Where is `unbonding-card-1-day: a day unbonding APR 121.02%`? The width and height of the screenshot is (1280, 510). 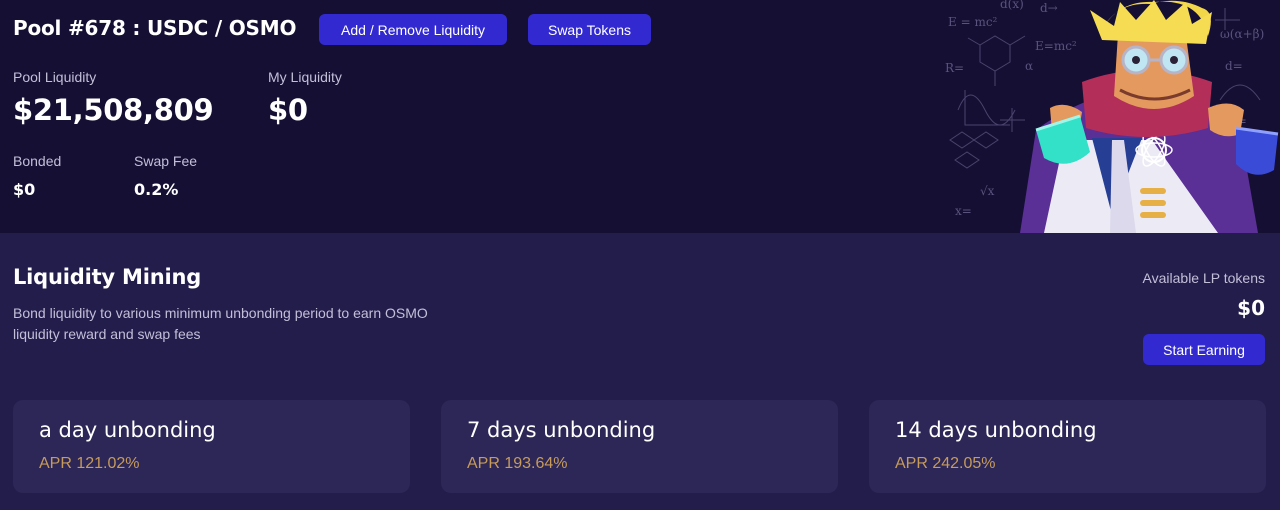 unbonding-card-1-day: a day unbonding APR 121.02% is located at coordinates (211, 446).